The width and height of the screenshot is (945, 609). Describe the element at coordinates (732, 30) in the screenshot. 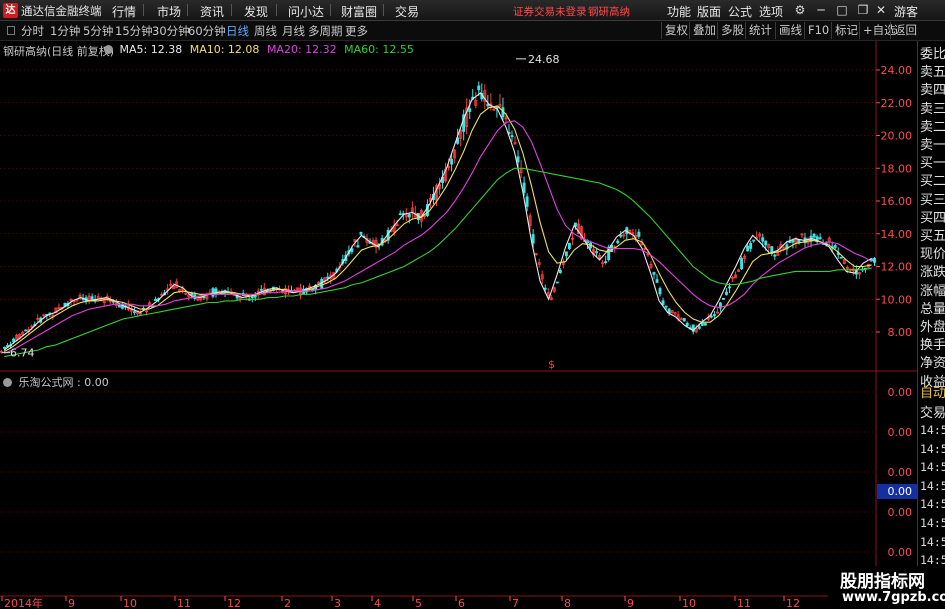

I see `multi-stock-button: 多股` at that location.